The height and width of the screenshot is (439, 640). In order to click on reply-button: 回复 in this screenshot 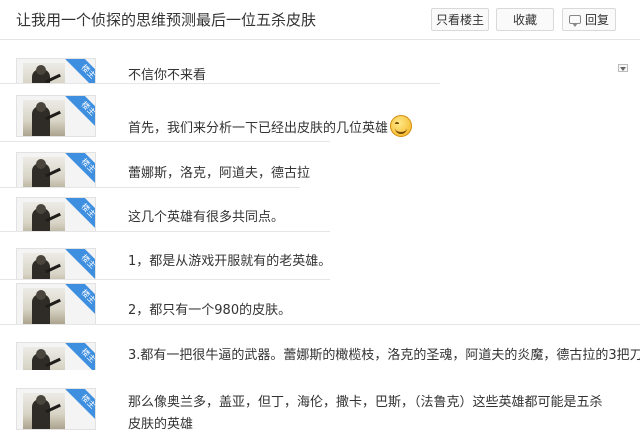, I will do `click(589, 19)`.